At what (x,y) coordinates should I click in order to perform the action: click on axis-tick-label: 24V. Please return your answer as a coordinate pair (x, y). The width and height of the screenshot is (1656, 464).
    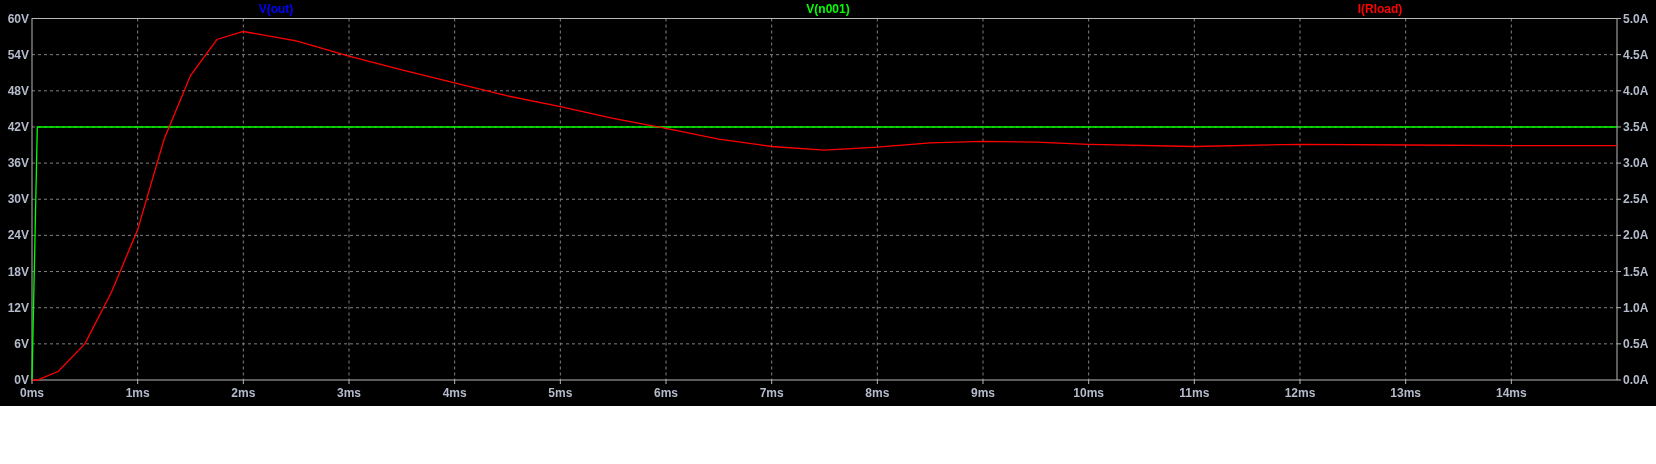
    Looking at the image, I should click on (18, 235).